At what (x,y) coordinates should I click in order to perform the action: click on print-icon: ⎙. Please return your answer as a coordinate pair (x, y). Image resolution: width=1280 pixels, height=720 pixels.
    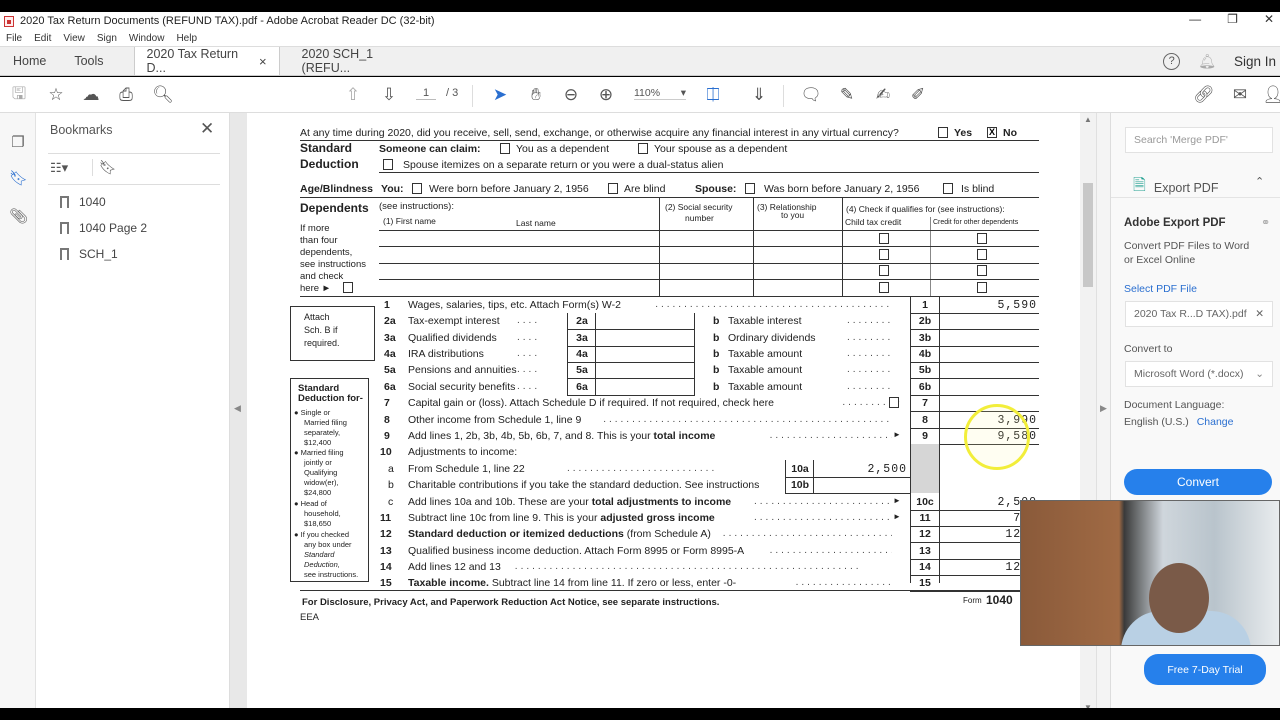
    Looking at the image, I should click on (126, 95).